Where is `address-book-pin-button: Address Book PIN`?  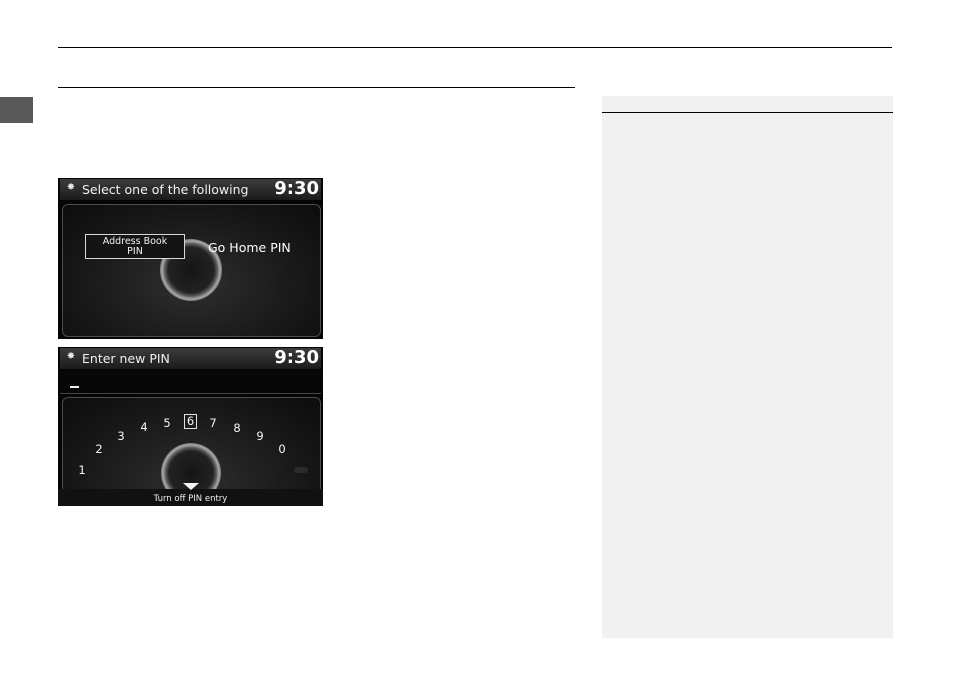
address-book-pin-button: Address Book PIN is located at coordinates (135, 246).